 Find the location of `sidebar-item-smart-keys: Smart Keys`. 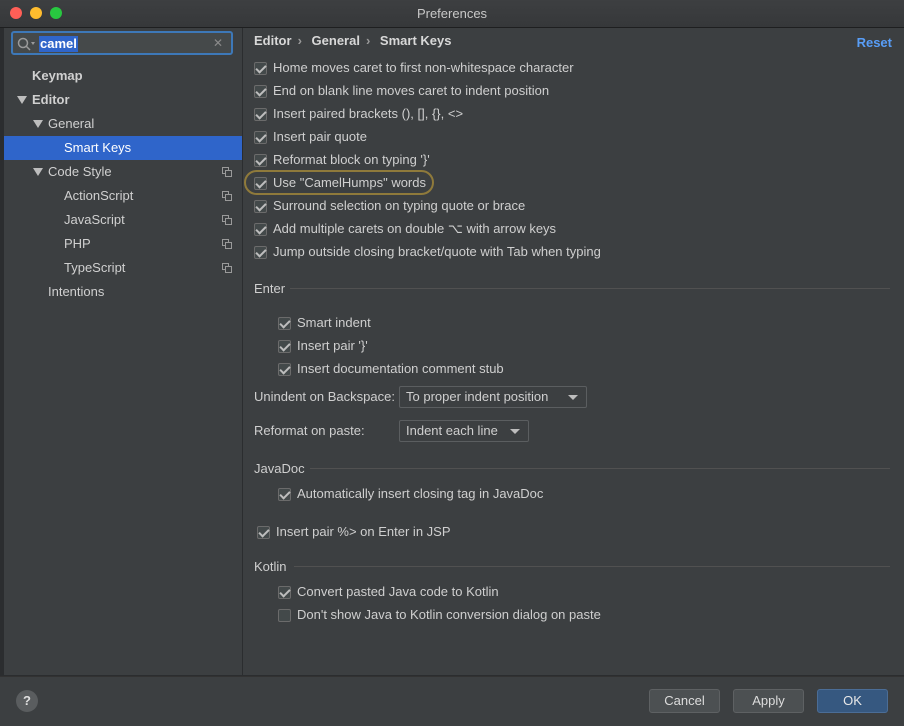

sidebar-item-smart-keys: Smart Keys is located at coordinates (97, 148).